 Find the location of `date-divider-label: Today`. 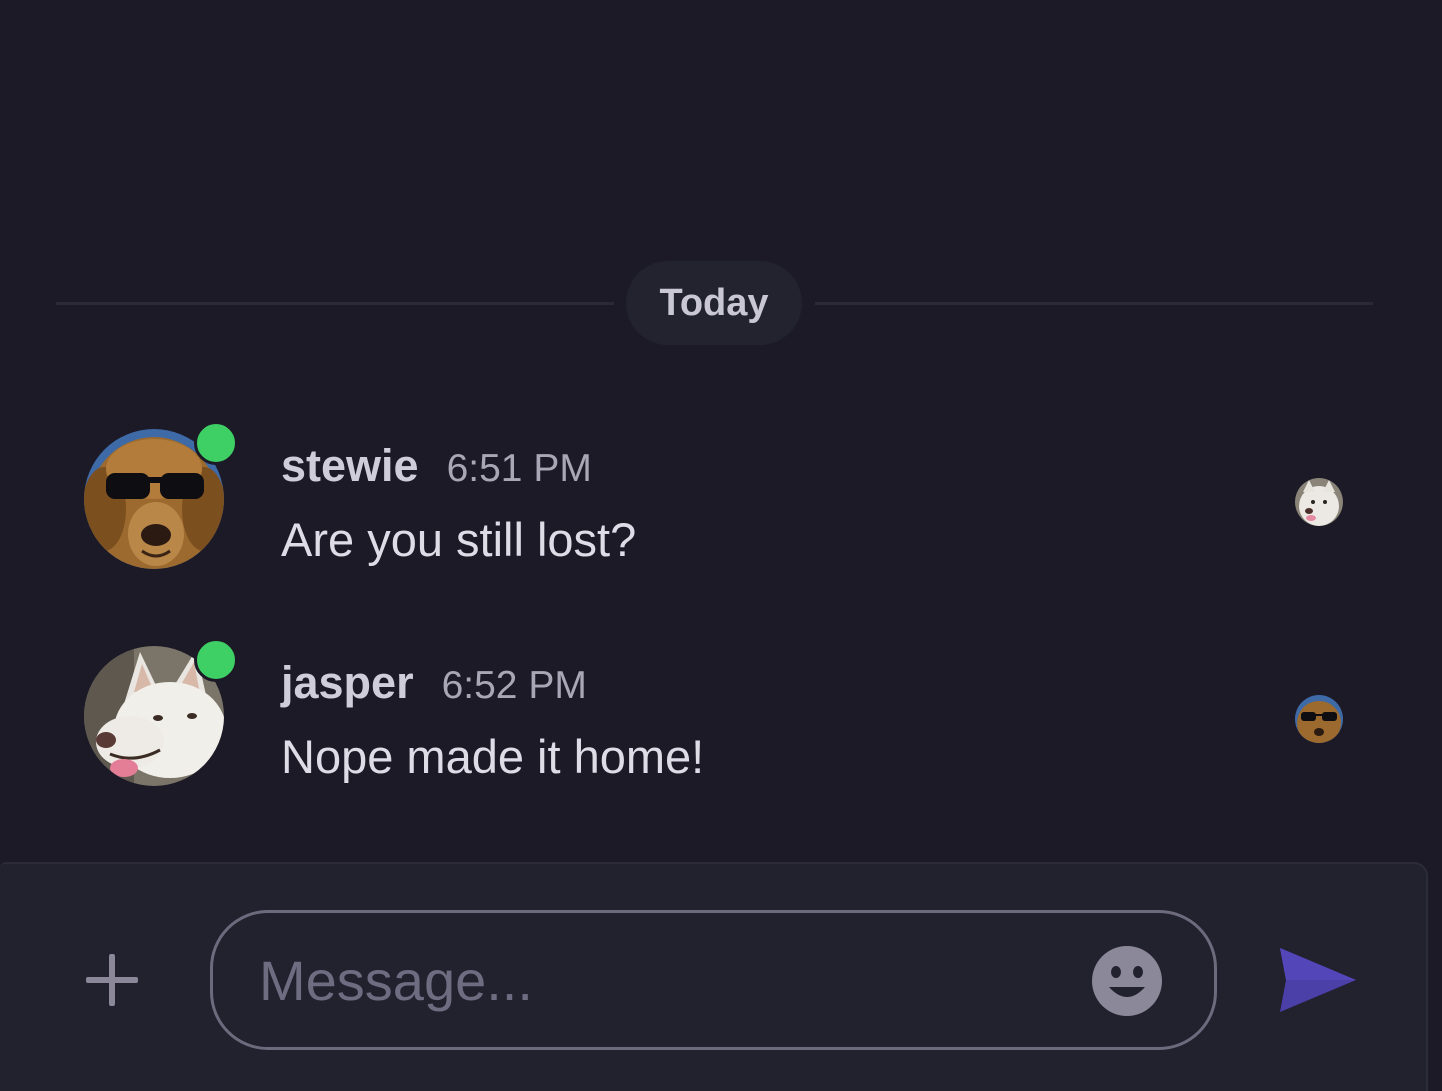

date-divider-label: Today is located at coordinates (714, 303).